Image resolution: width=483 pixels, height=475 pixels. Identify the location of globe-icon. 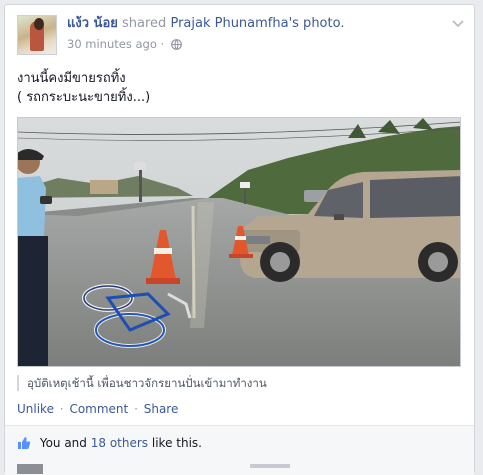
(176, 46).